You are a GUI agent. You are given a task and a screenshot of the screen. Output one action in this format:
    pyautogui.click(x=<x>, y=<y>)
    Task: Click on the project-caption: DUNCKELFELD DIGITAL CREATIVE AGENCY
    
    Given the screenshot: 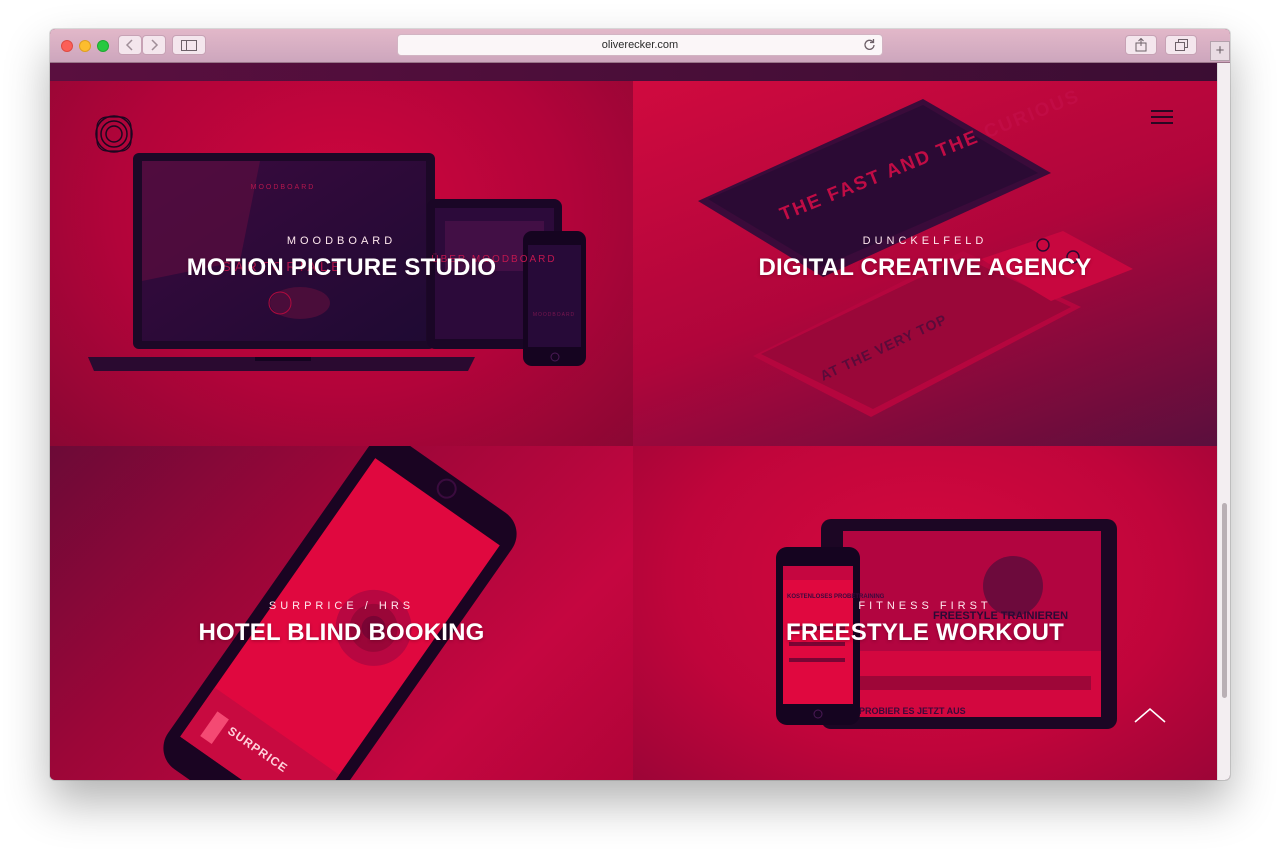 What is the action you would take?
    pyautogui.click(x=925, y=258)
    